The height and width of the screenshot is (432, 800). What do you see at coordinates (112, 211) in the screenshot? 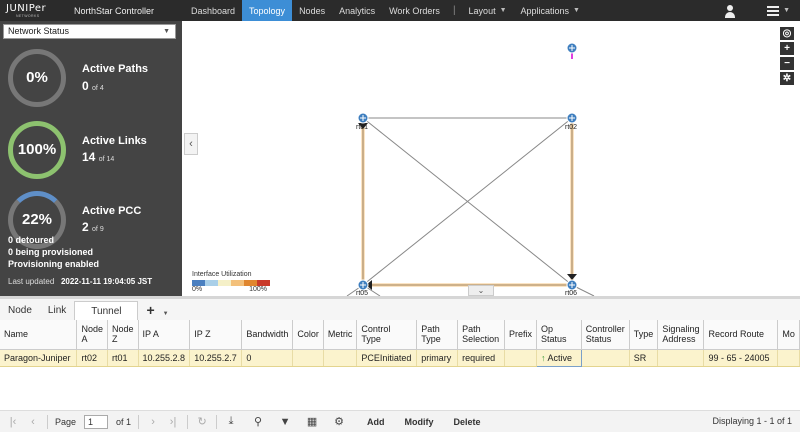
I see `pcc-title: Active PCC` at bounding box center [112, 211].